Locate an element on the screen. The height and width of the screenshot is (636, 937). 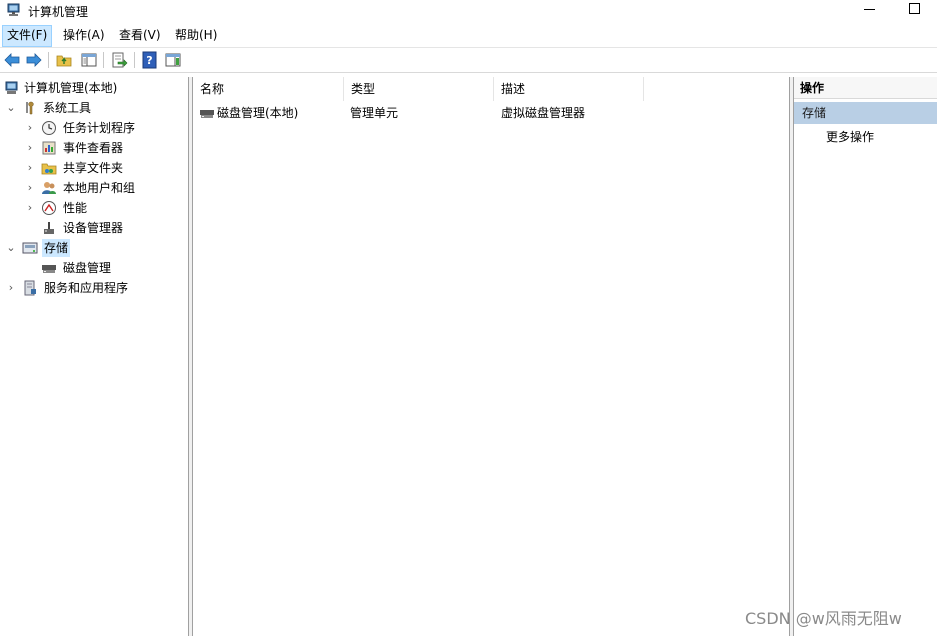
tree-item-label: 事件查看器 is located at coordinates (93, 148).